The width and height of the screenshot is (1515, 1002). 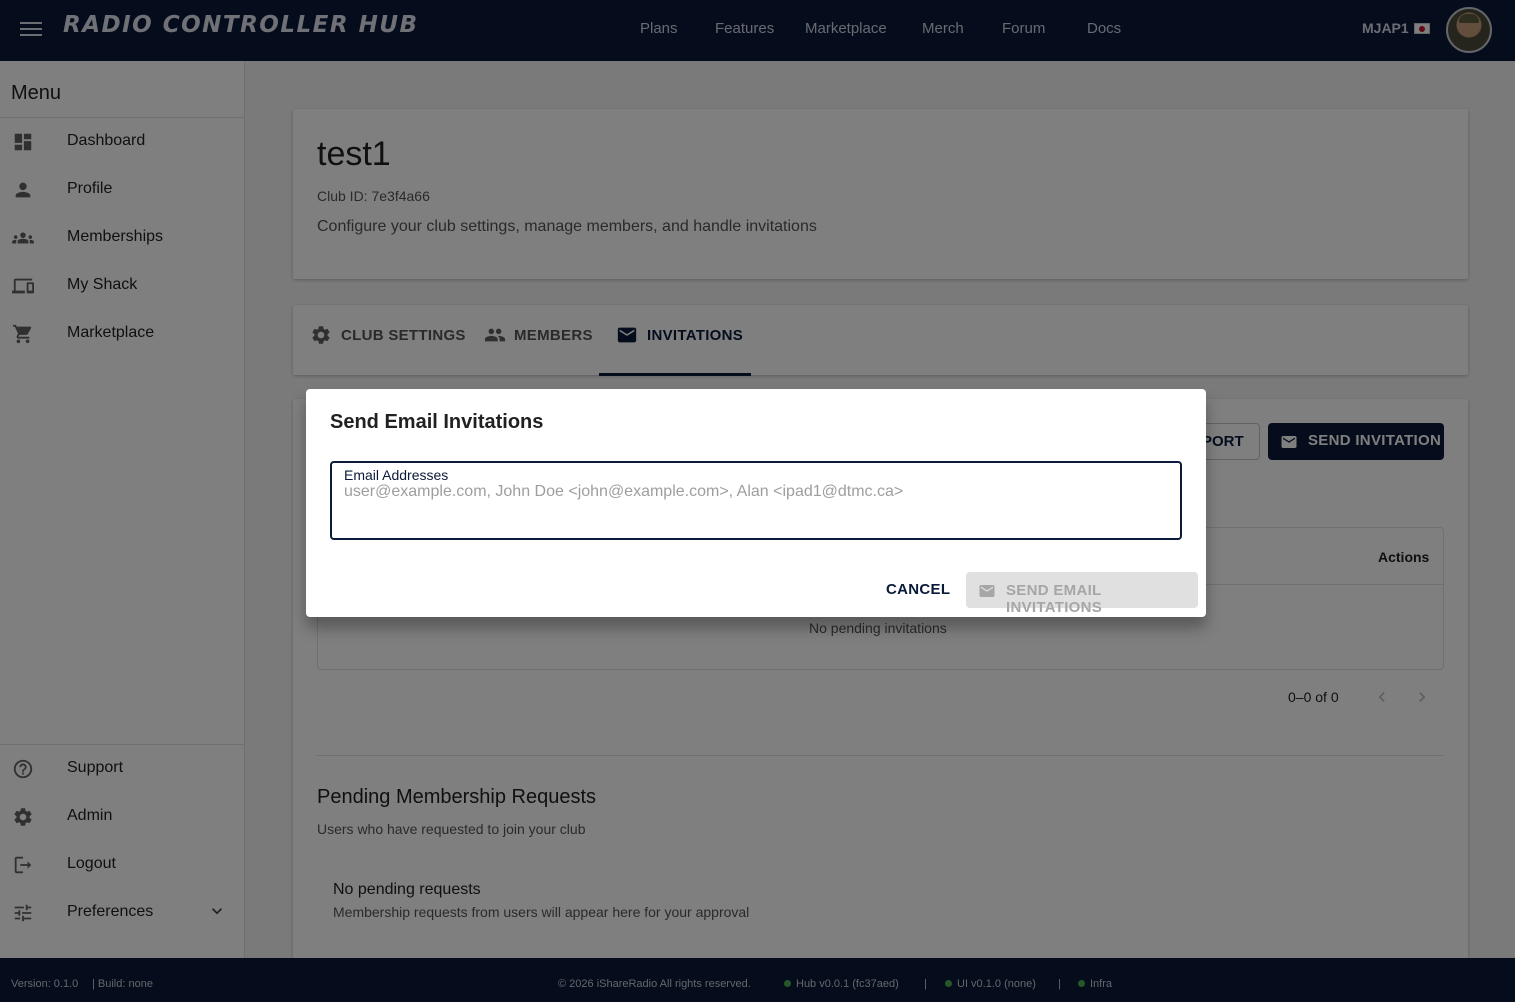 I want to click on send-email-invitations-button: SEND EMAIL INVITATIONS, so click(x=1082, y=594).